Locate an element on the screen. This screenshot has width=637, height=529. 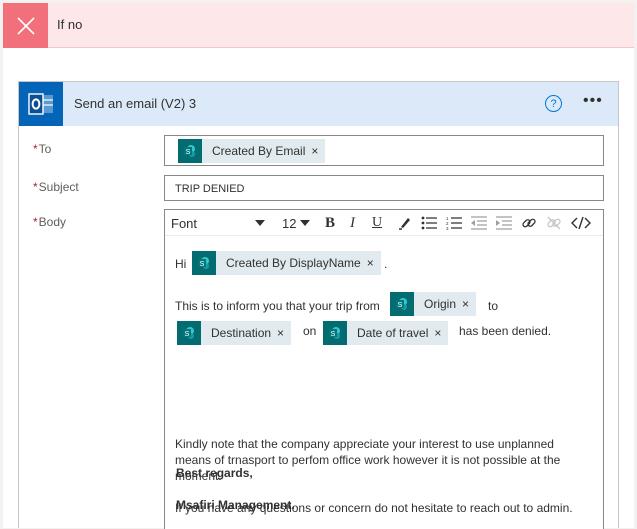
greeting-end-text: . is located at coordinates (386, 264).